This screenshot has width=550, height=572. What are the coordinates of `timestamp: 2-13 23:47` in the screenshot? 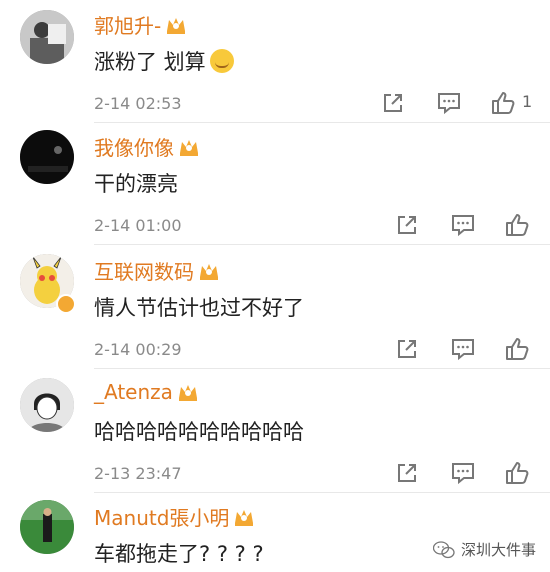 It's located at (138, 473).